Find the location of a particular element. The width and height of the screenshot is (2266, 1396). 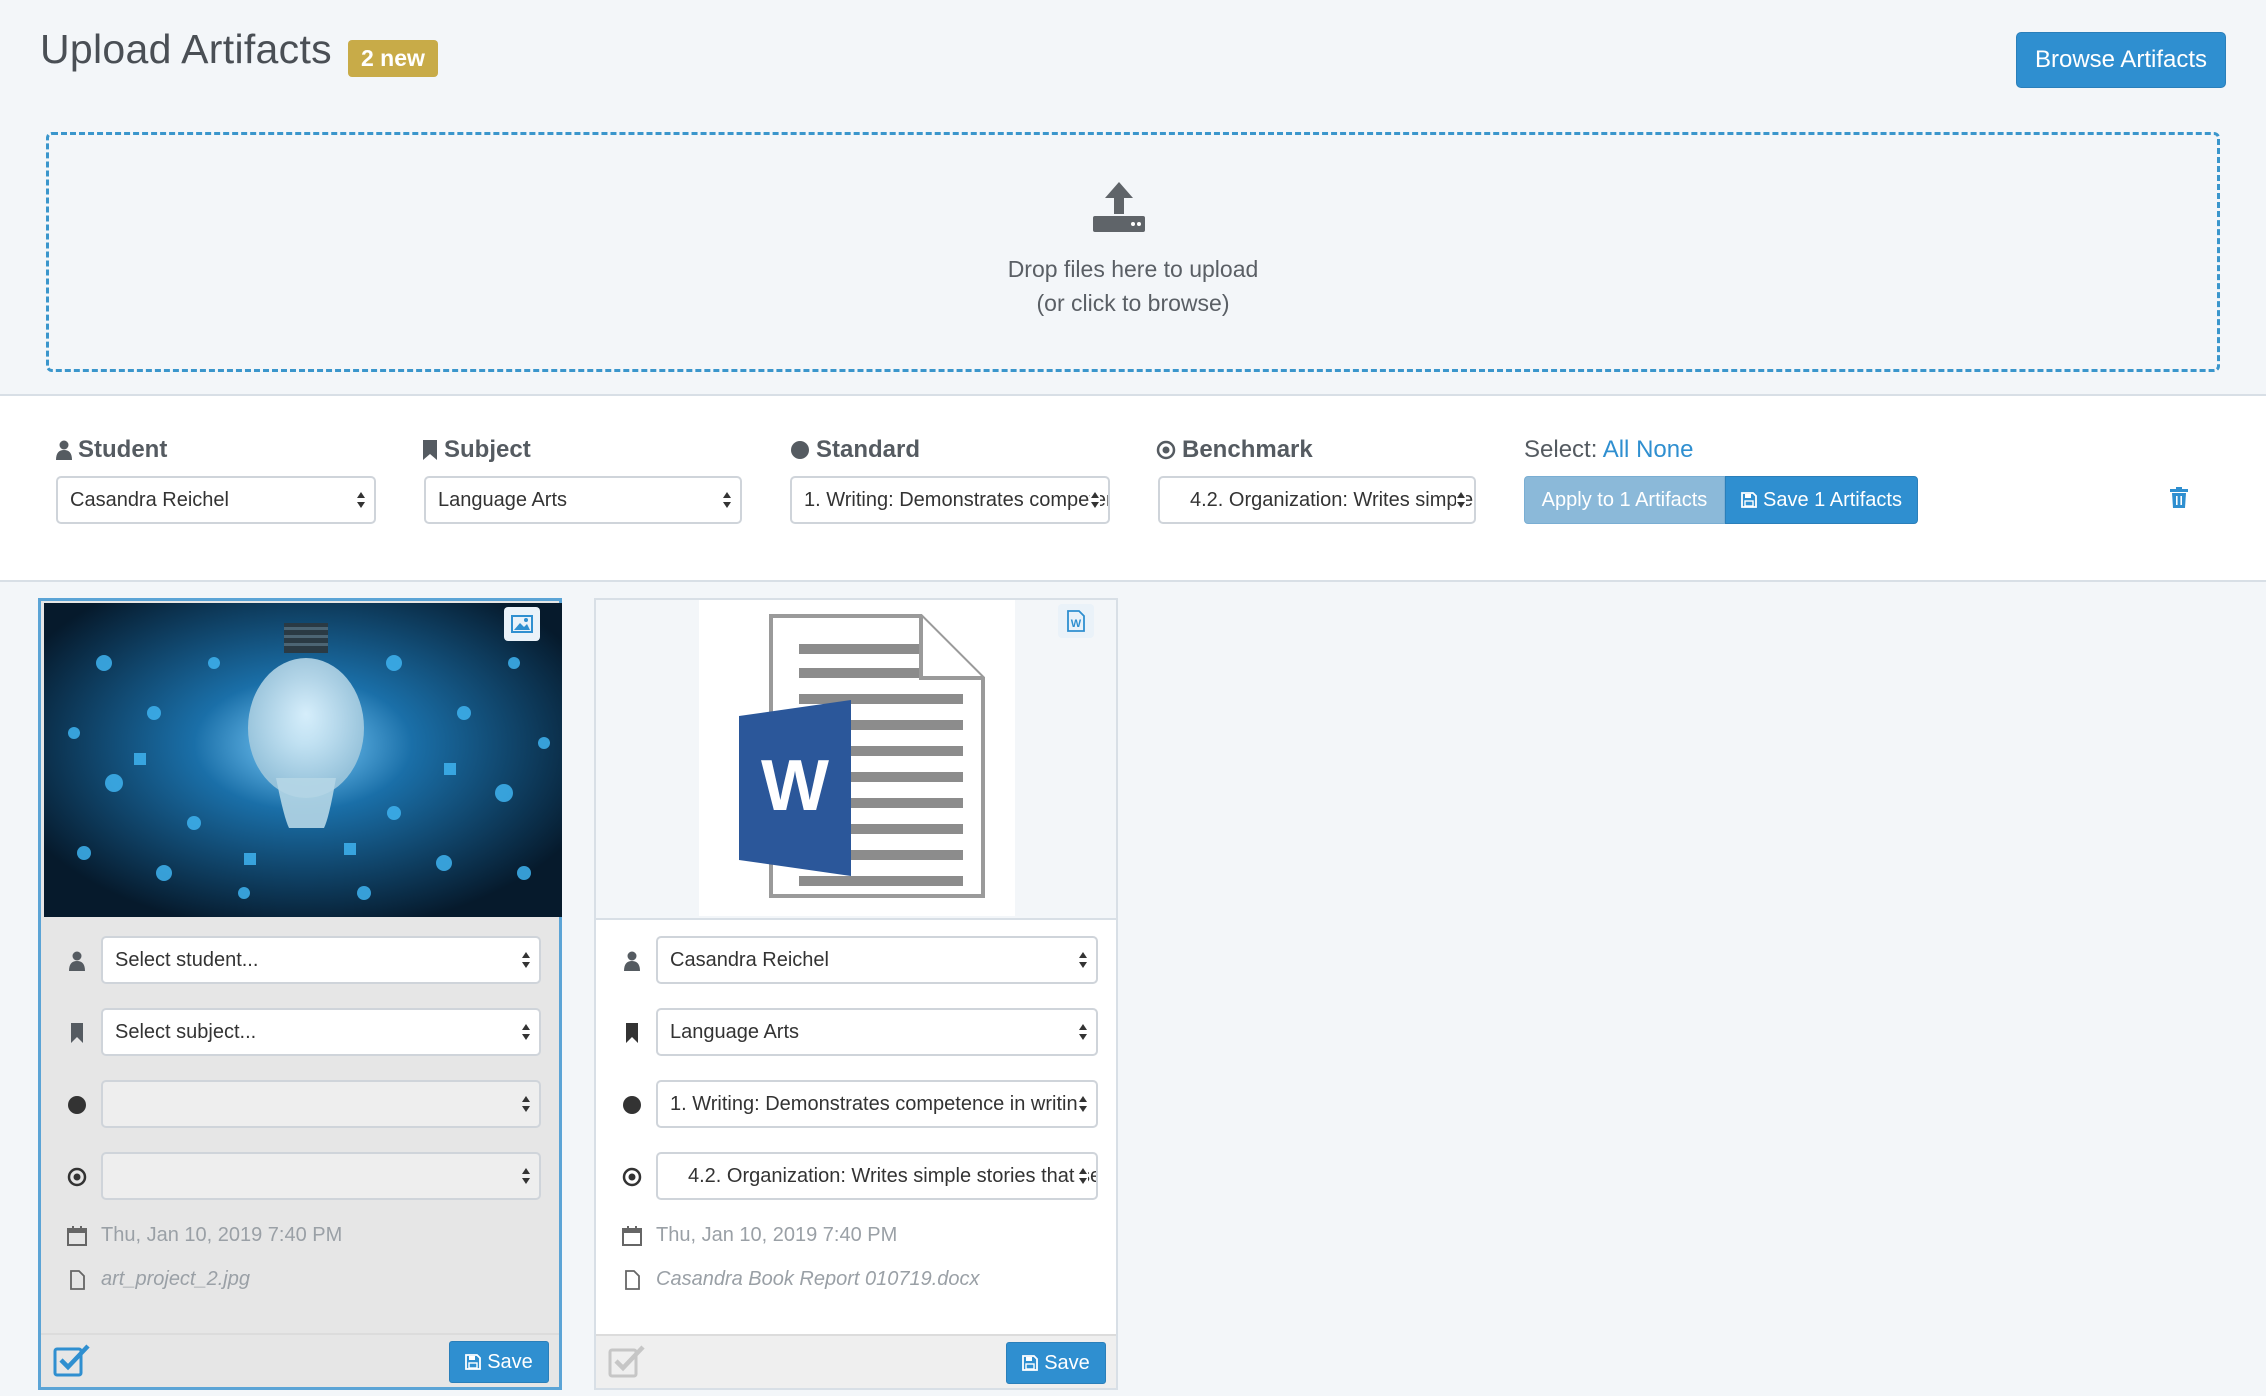

card-filename: Casandra Book Report 010719.docx is located at coordinates (856, 1280).